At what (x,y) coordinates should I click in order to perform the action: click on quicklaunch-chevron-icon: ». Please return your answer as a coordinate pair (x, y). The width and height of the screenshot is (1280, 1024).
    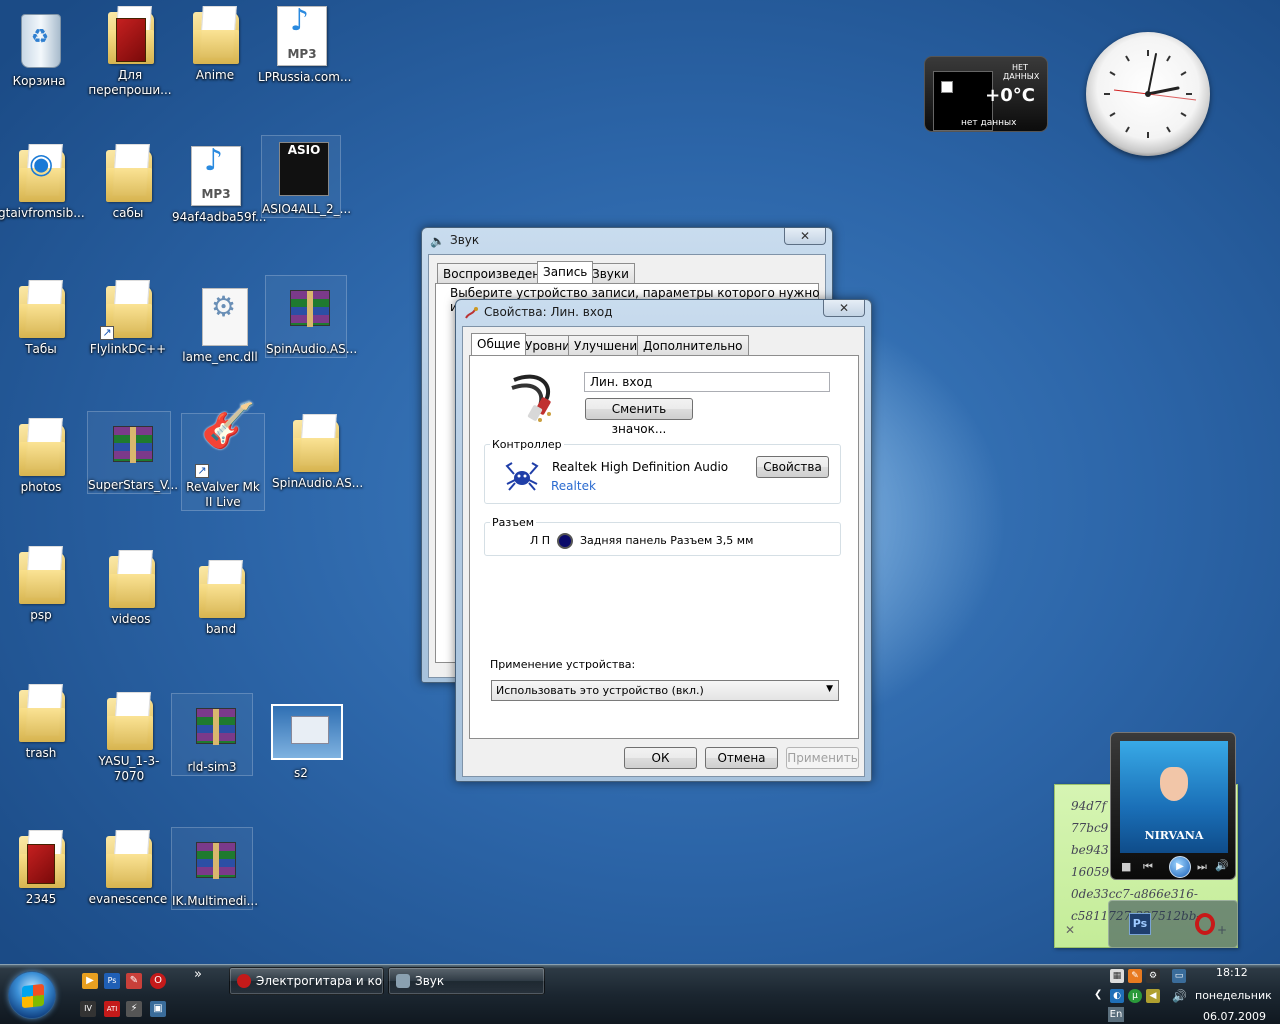
    Looking at the image, I should click on (198, 974).